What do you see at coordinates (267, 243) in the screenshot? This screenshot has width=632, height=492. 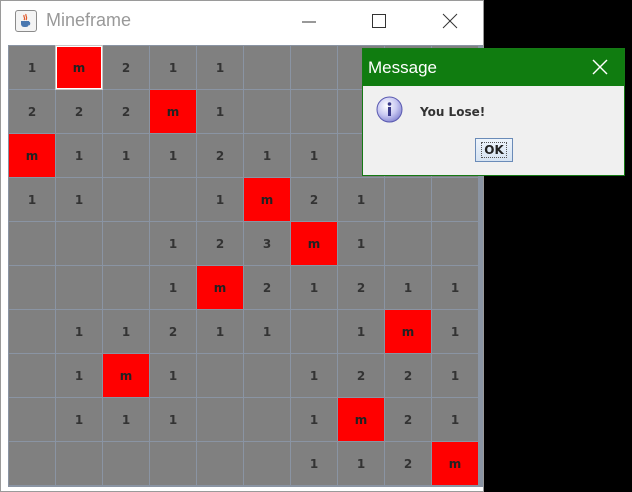 I see `grid-cell: 3` at bounding box center [267, 243].